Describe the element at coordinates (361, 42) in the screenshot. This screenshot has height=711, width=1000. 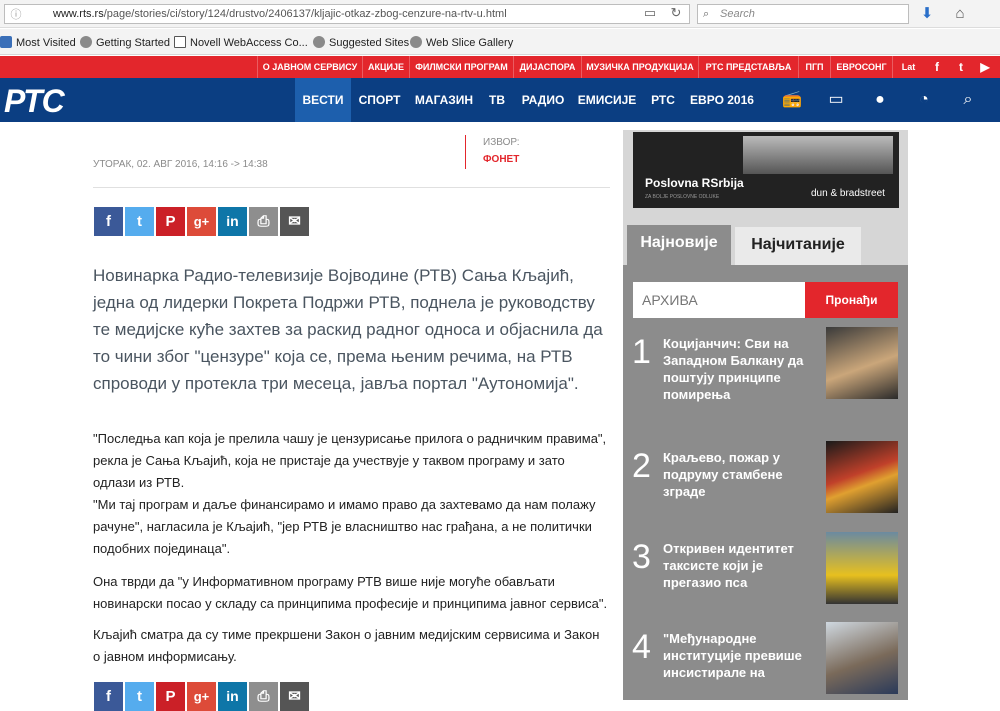
I see `bookmark-suggested-sites: Suggested Sites` at that location.